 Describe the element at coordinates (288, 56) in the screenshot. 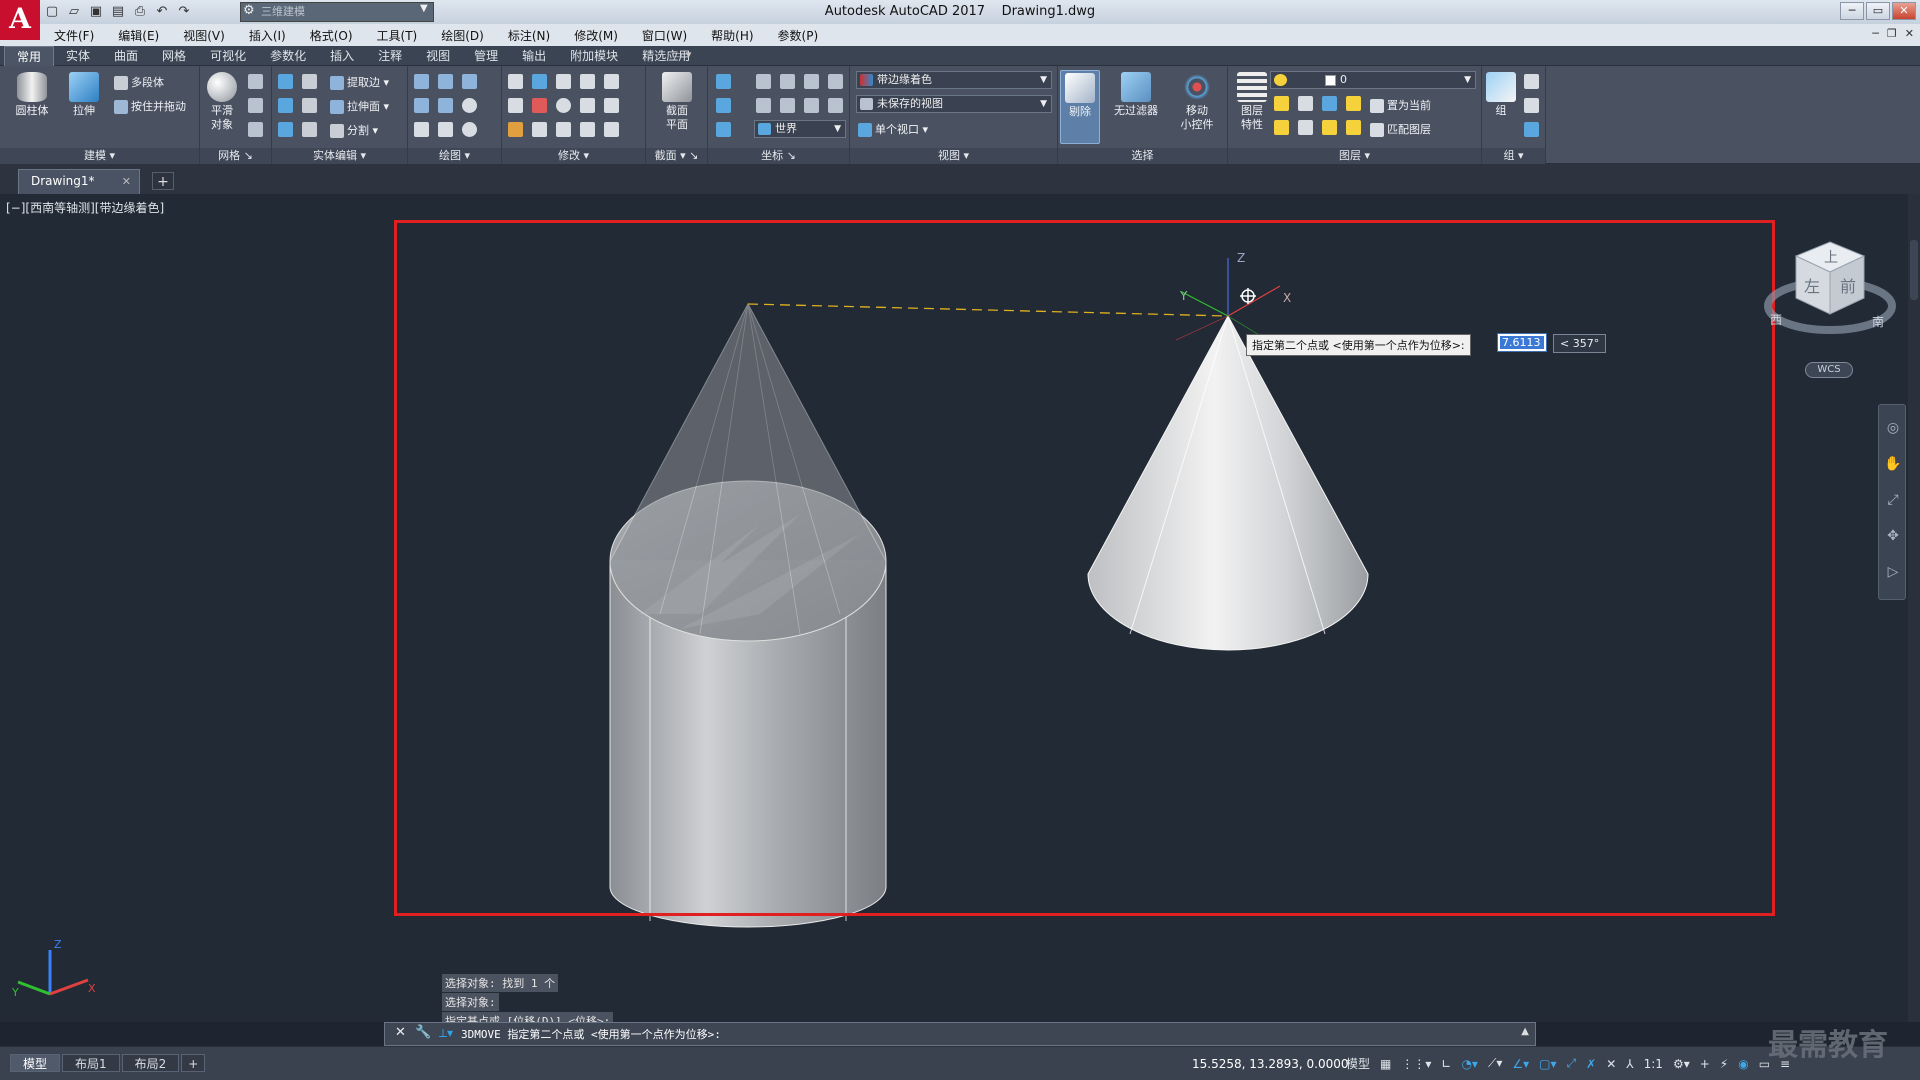

I see `tab-parametric: 参数化` at that location.